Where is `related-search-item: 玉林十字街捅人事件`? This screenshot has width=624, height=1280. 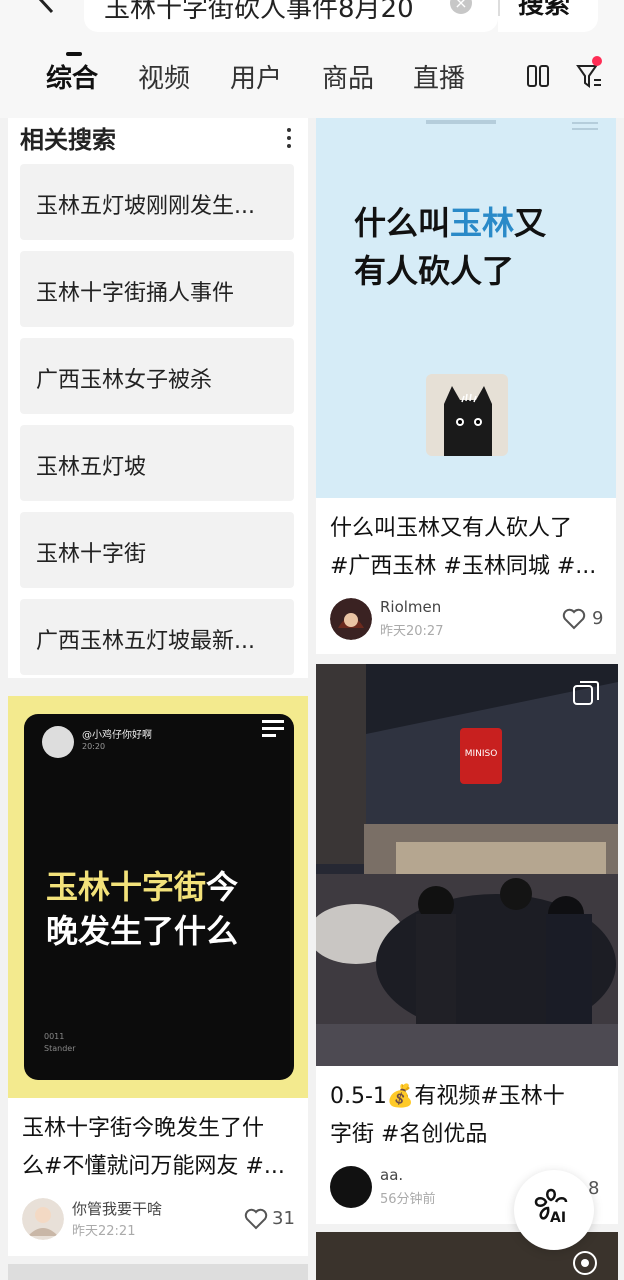
related-search-item: 玉林十字街捅人事件 is located at coordinates (157, 289).